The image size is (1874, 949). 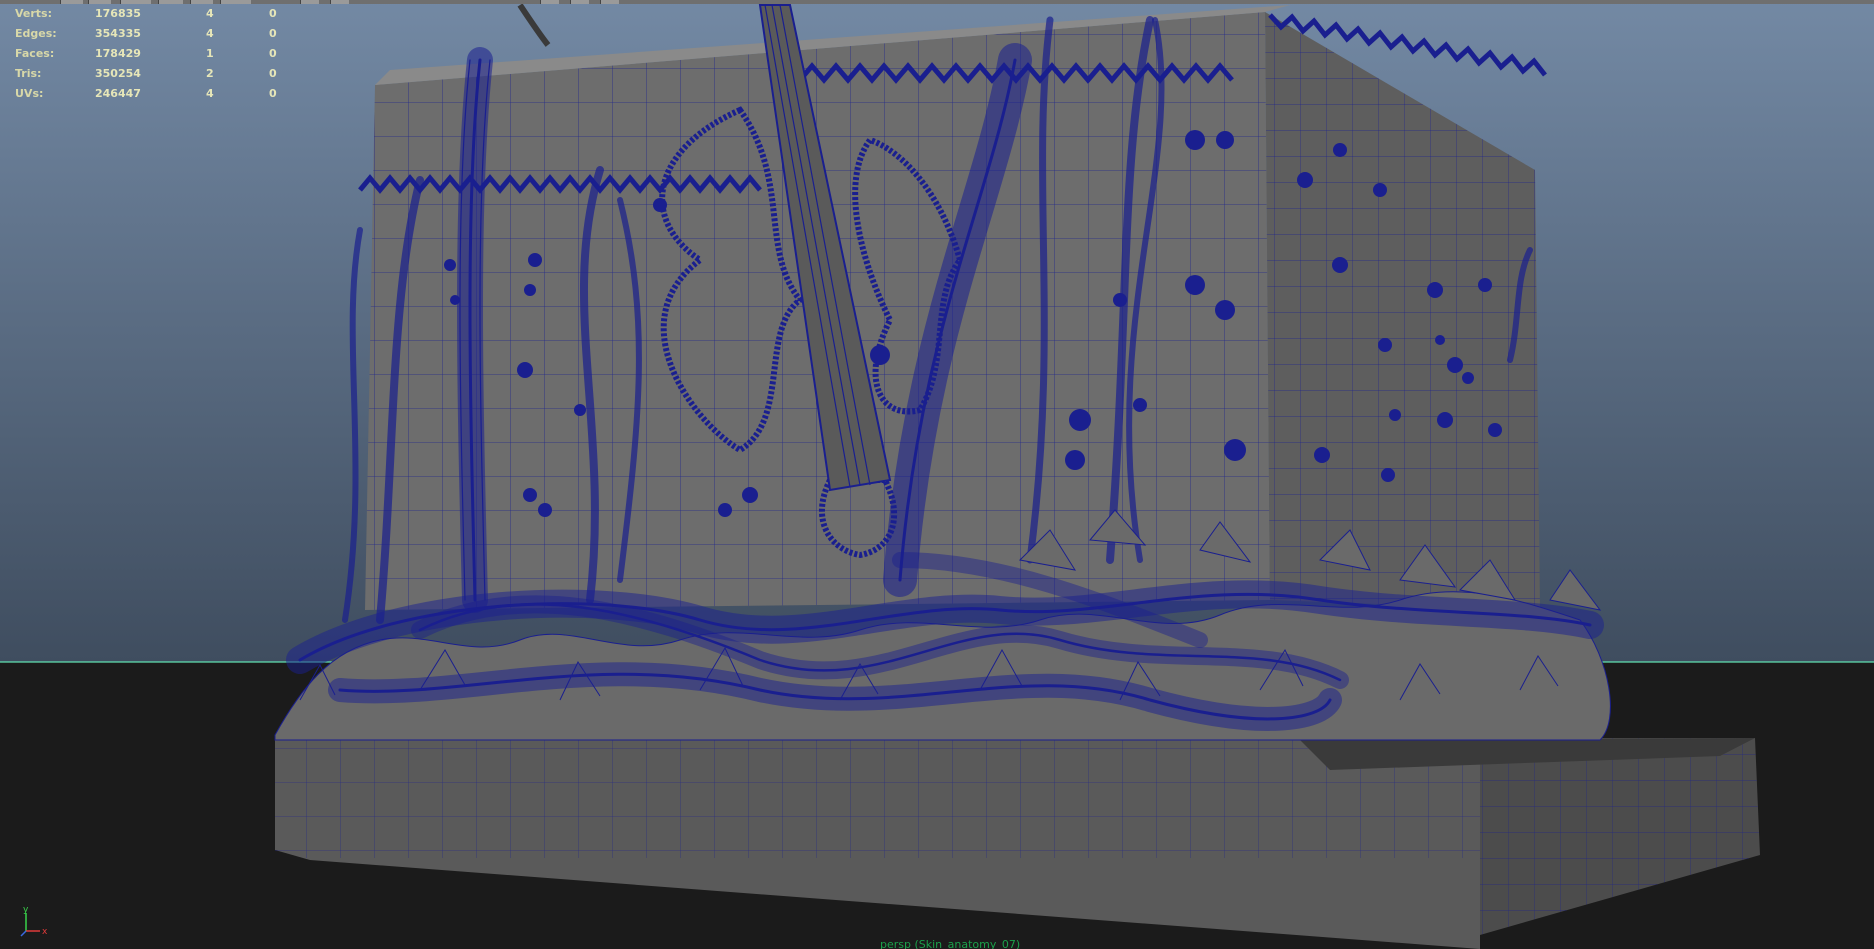 I want to click on axis-y-label: y, so click(x=26, y=910).